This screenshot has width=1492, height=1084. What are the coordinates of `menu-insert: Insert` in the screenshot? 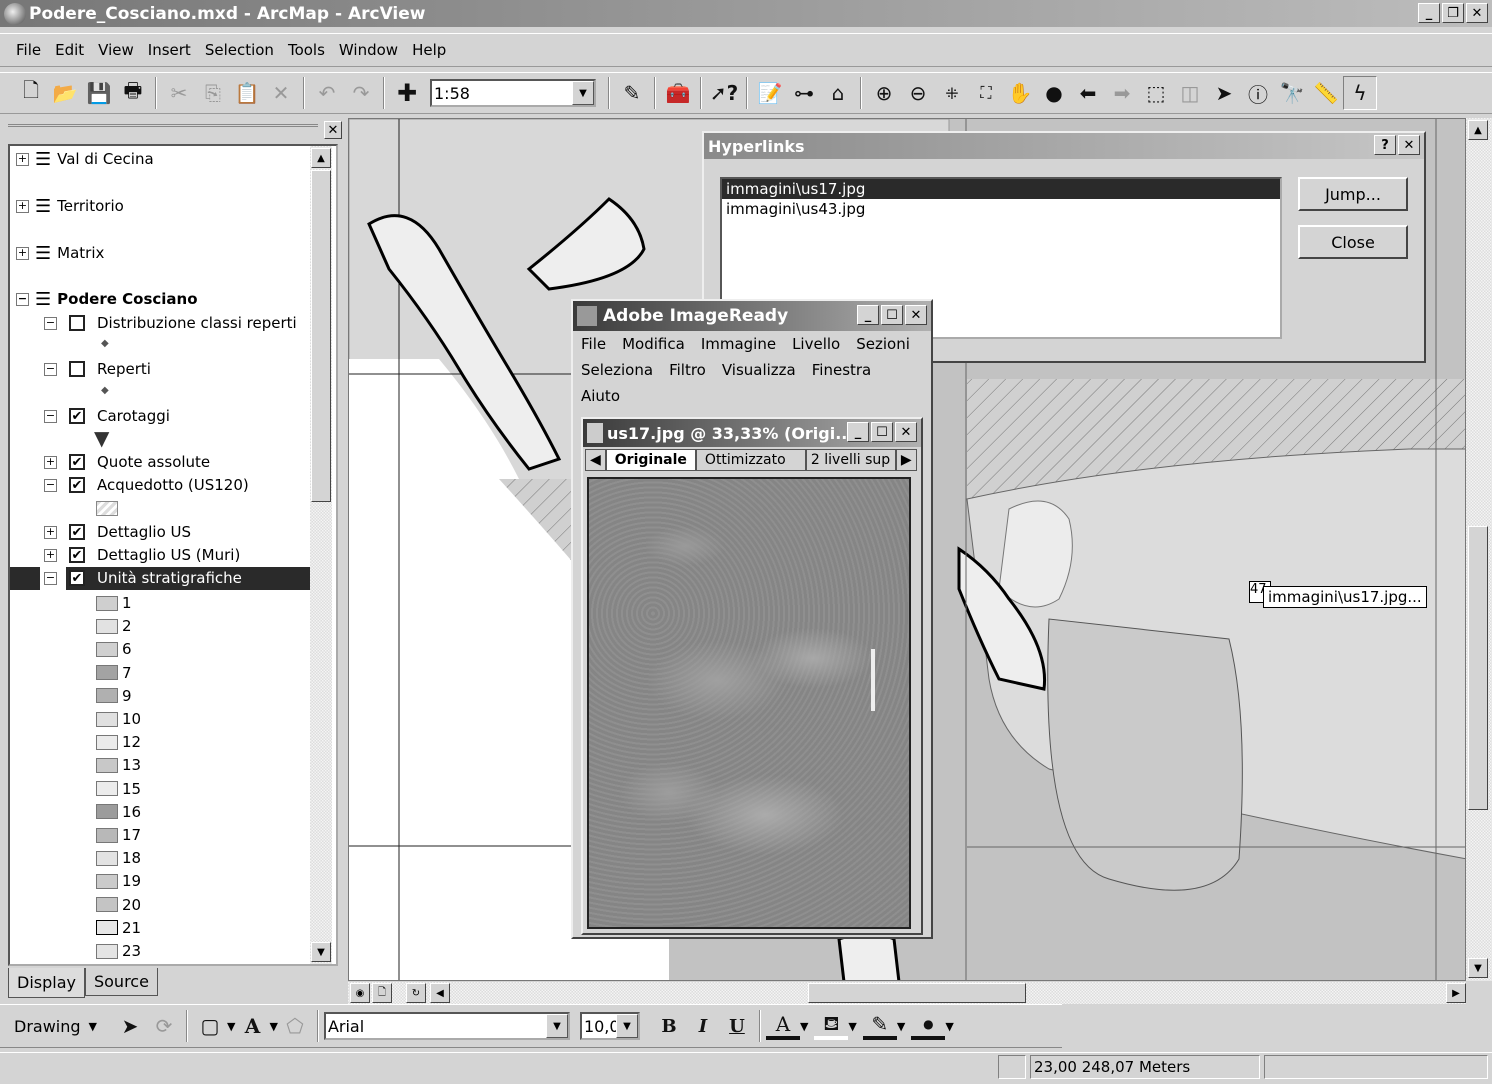 It's located at (169, 50).